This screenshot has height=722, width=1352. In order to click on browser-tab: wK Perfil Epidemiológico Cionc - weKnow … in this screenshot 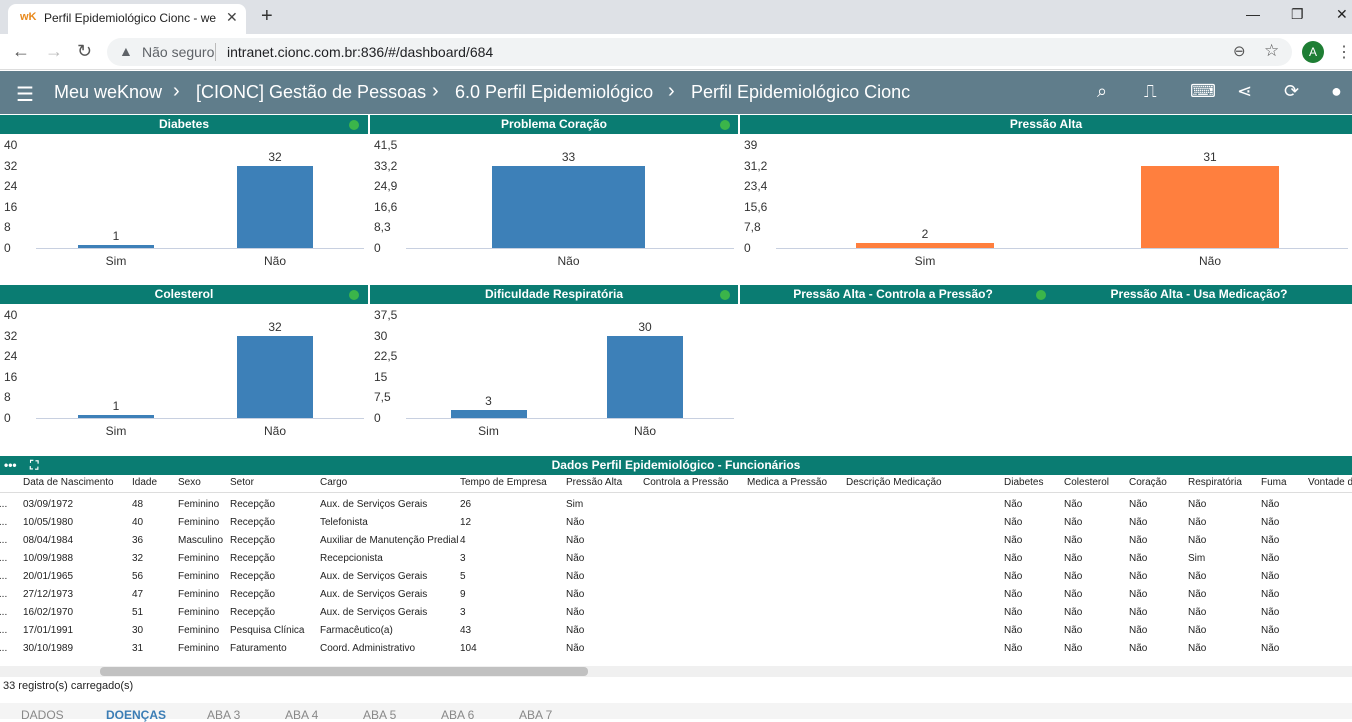, I will do `click(127, 19)`.